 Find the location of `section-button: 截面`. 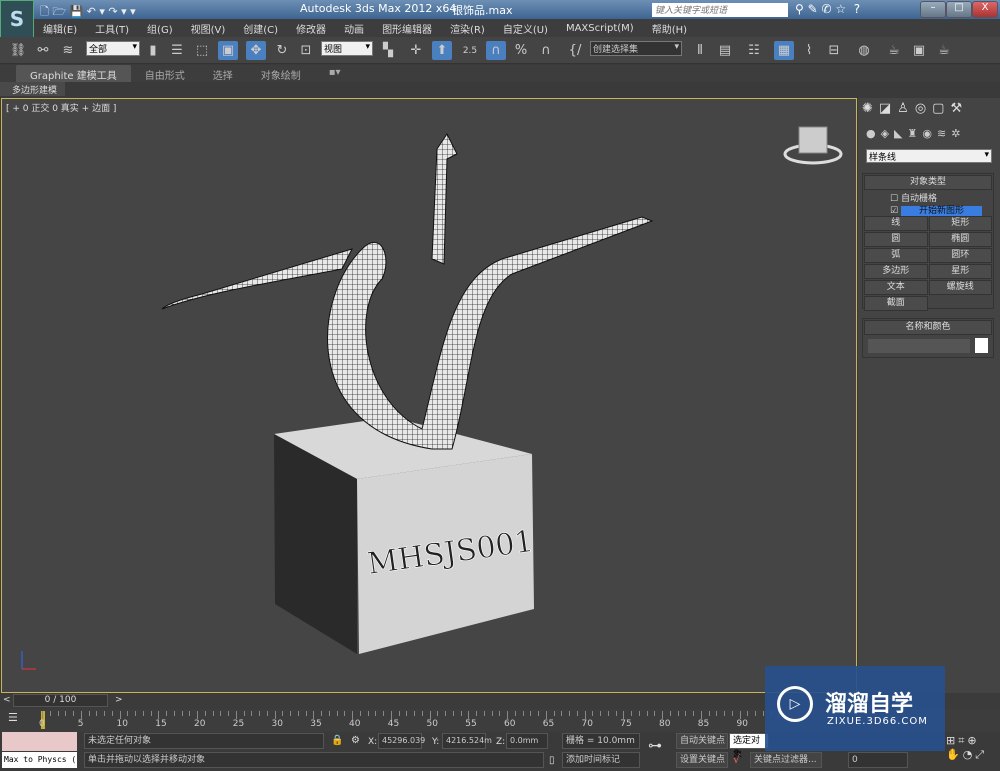

section-button: 截面 is located at coordinates (896, 303).